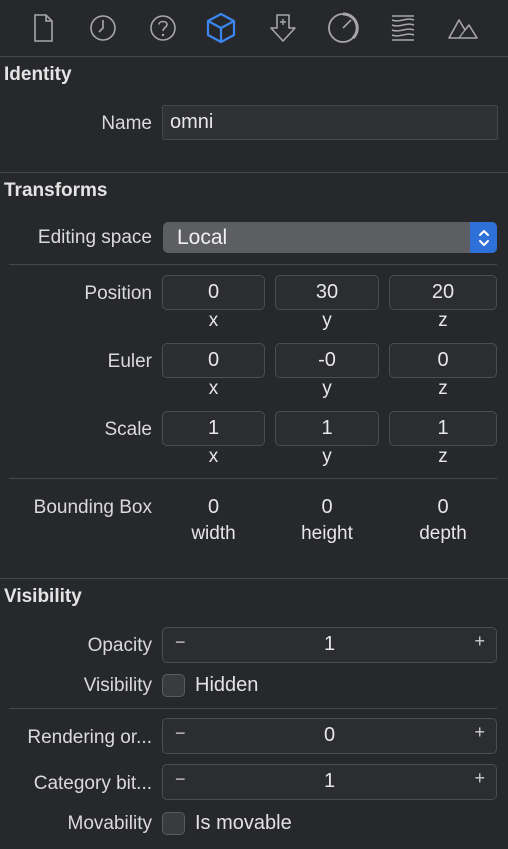 This screenshot has width=508, height=849. What do you see at coordinates (94, 237) in the screenshot?
I see `editing-space-label: Editing space` at bounding box center [94, 237].